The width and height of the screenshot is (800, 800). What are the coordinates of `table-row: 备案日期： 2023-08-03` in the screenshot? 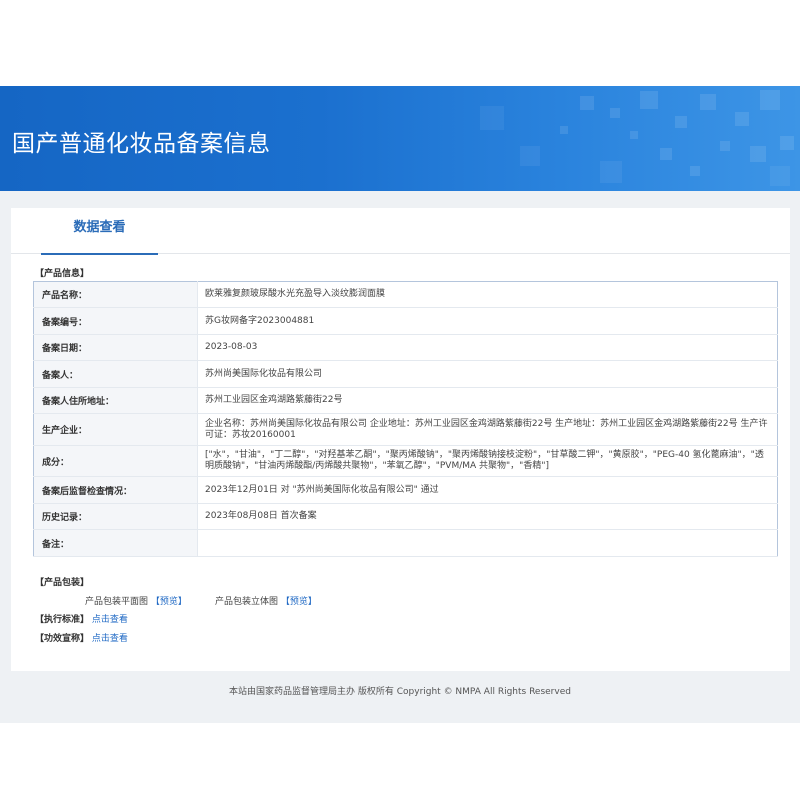 It's located at (405, 347).